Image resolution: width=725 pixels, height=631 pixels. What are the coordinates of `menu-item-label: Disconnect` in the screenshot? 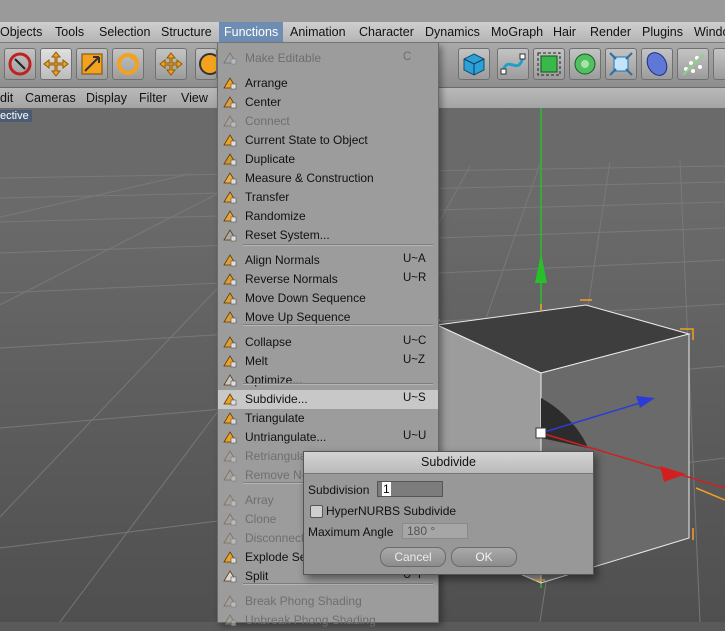 It's located at (275, 538).